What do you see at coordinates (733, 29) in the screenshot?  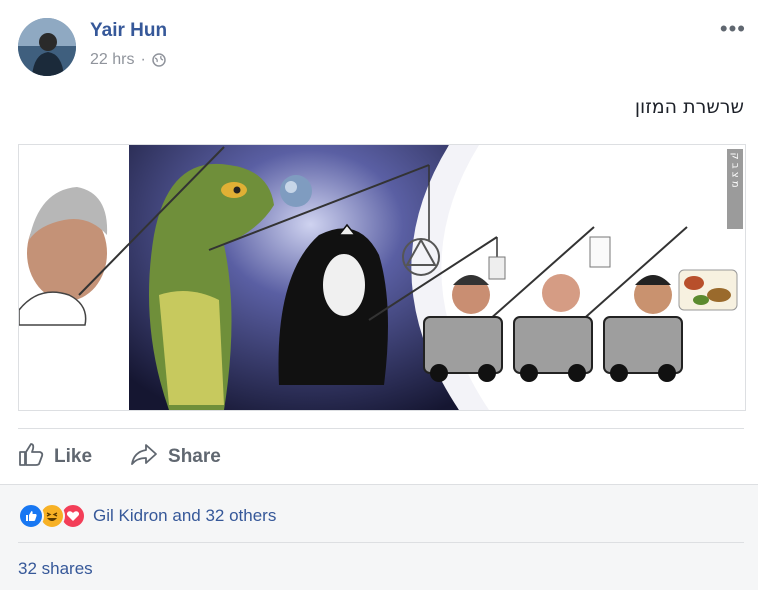 I see `more-dots-icon: •••` at bounding box center [733, 29].